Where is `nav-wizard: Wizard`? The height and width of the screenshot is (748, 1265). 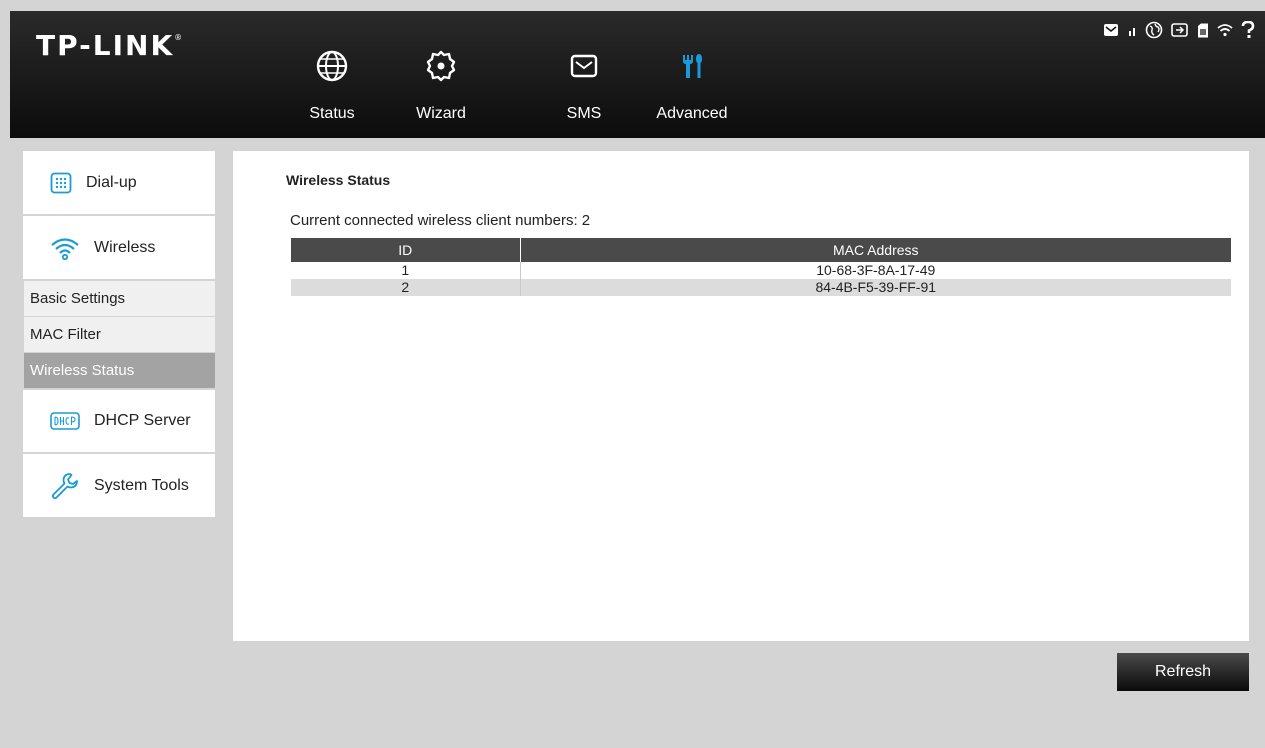
nav-wizard: Wizard is located at coordinates (441, 86).